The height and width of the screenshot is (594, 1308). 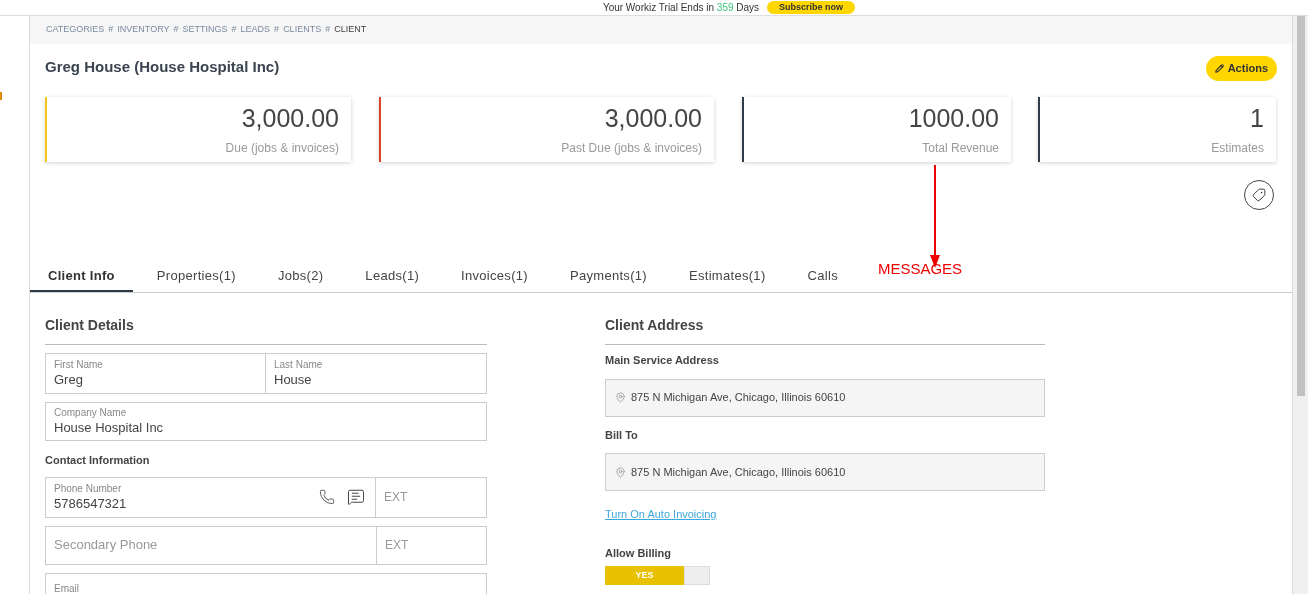 What do you see at coordinates (960, 148) in the screenshot?
I see `summary-label: Total Revenue` at bounding box center [960, 148].